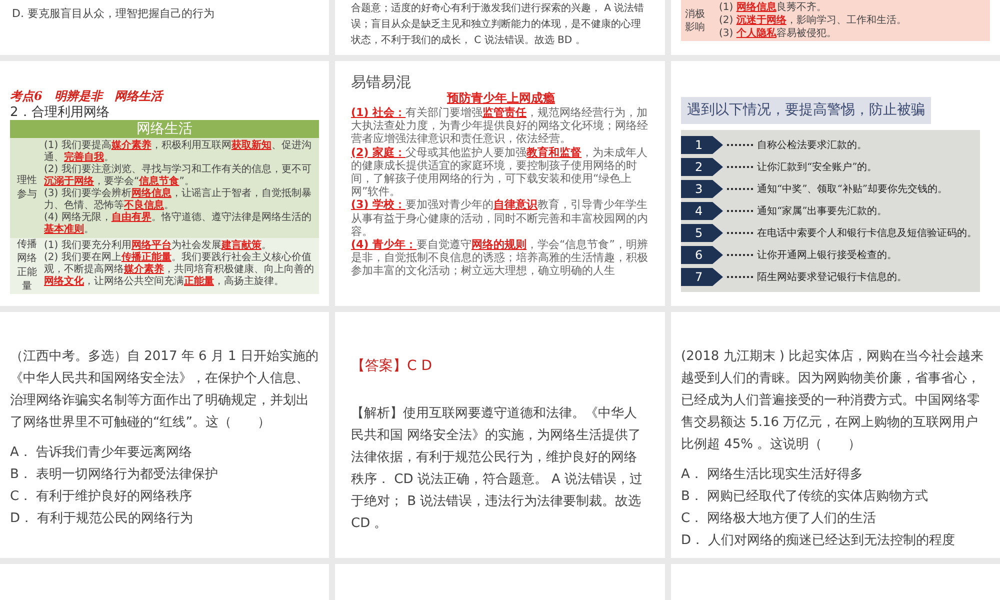 The height and width of the screenshot is (600, 1000). I want to click on list-text: 让你开通网上银行接受检查的。, so click(827, 255).